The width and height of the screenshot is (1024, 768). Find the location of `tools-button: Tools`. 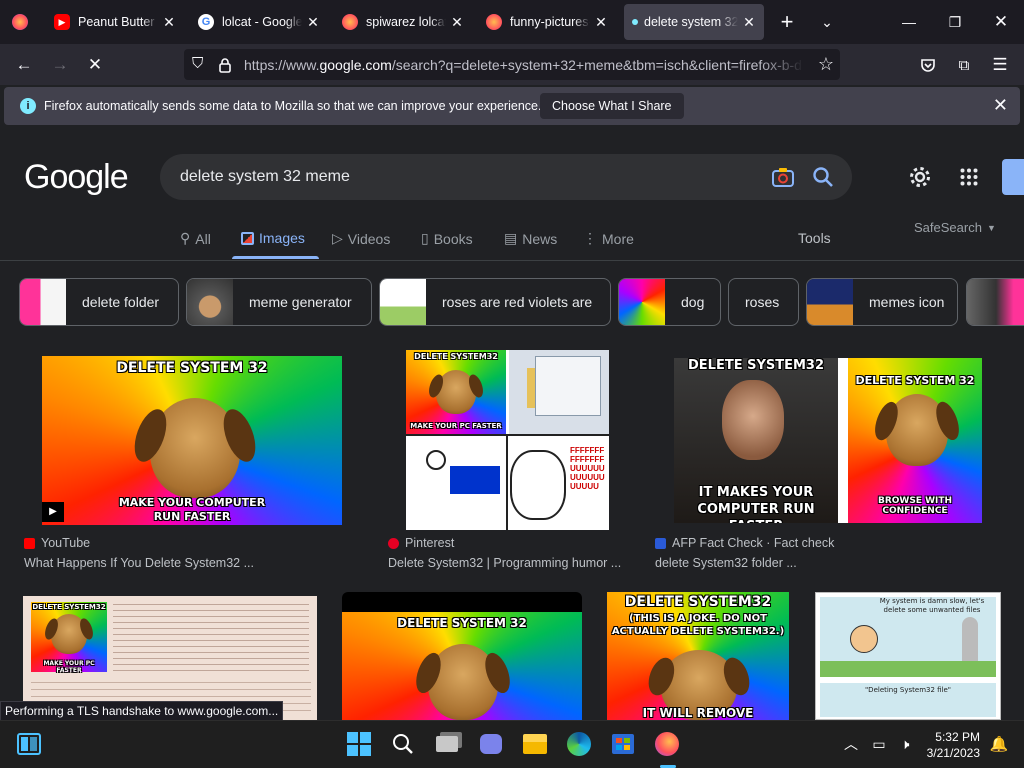

tools-button: Tools is located at coordinates (814, 238).